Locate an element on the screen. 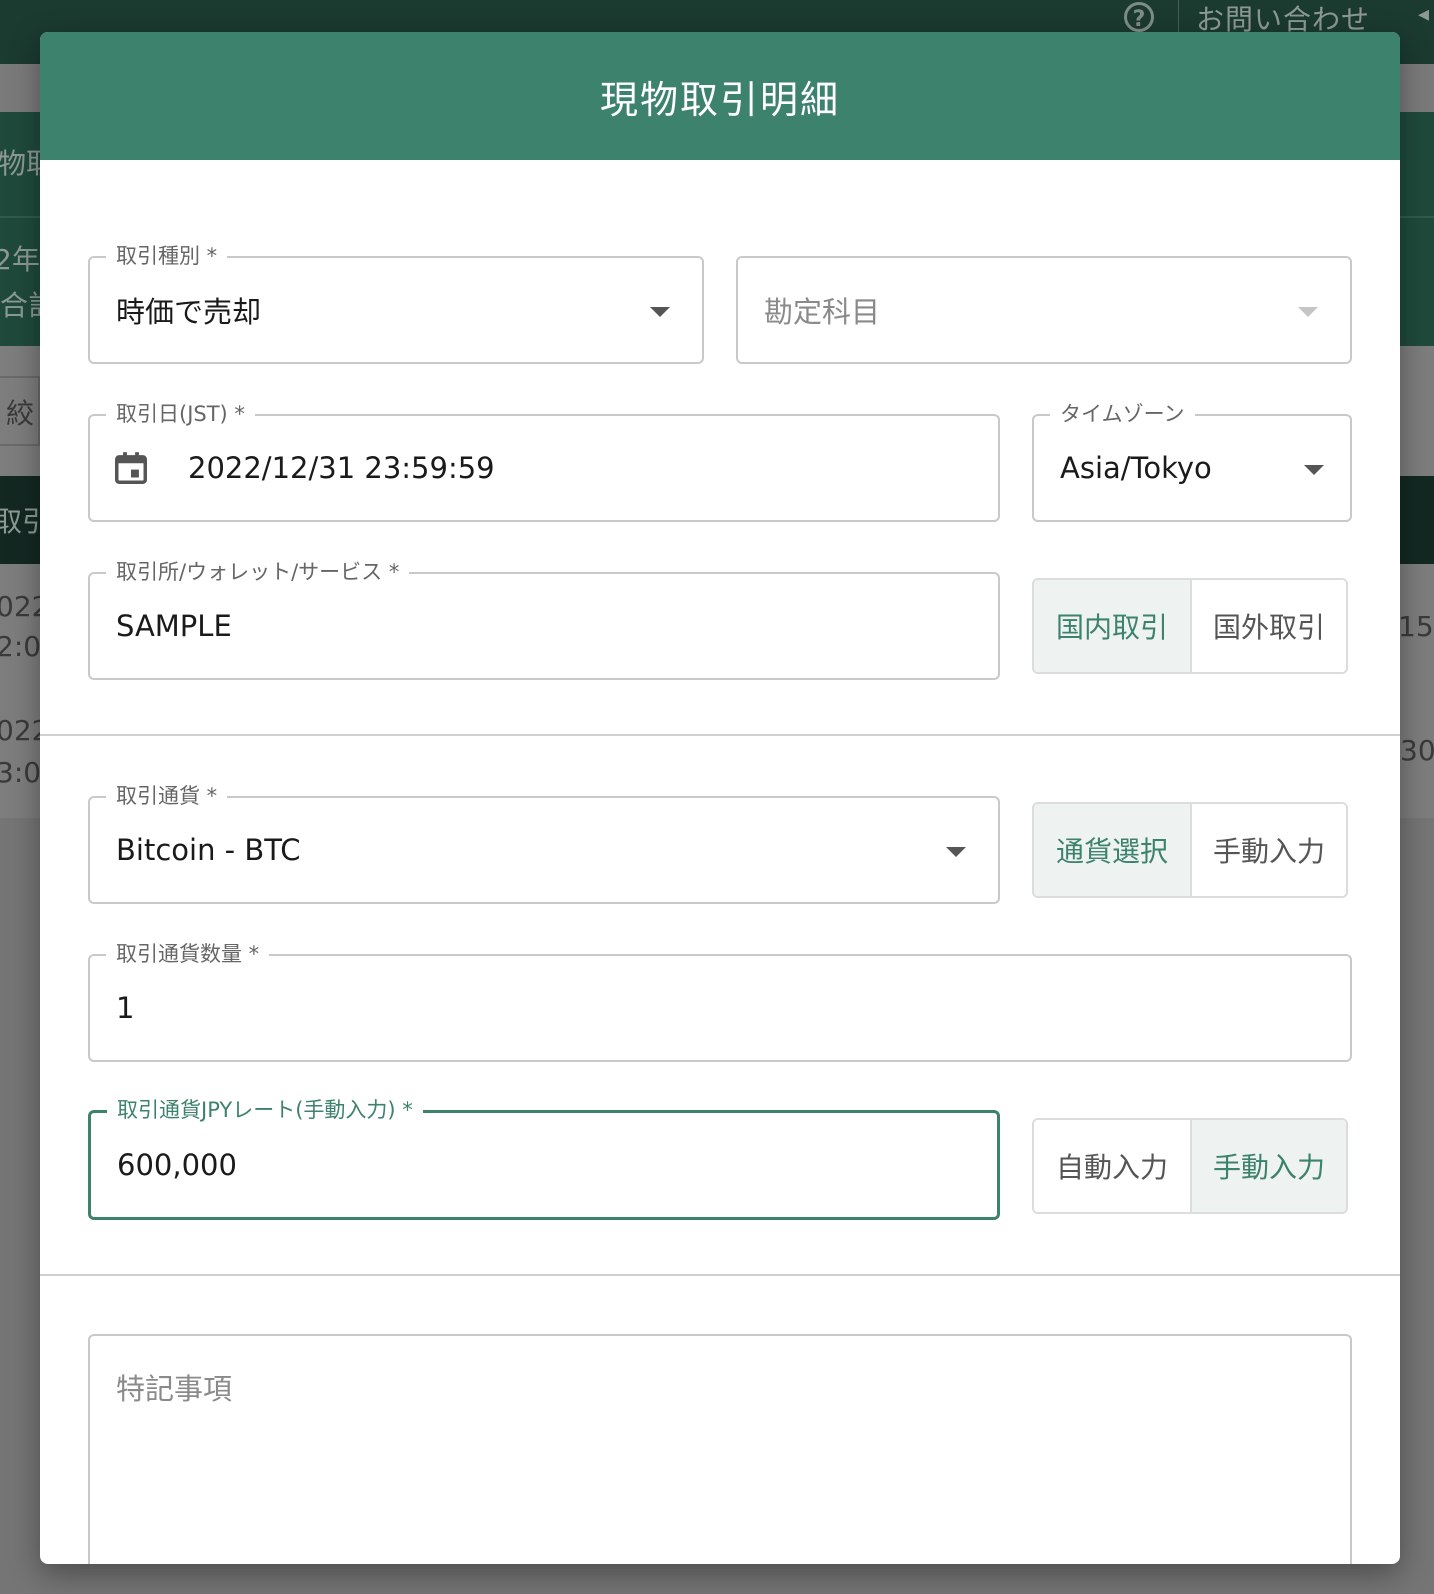 The width and height of the screenshot is (1434, 1594). currency-value: Bitcoin - BTC is located at coordinates (208, 850).